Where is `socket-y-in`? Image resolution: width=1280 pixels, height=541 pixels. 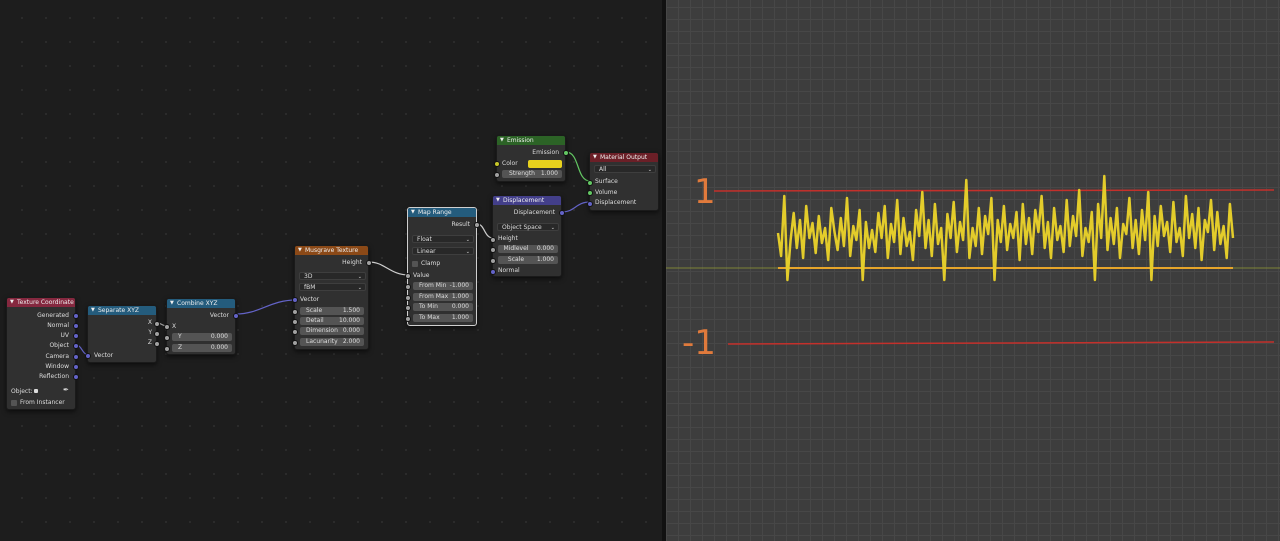 socket-y-in is located at coordinates (167, 338).